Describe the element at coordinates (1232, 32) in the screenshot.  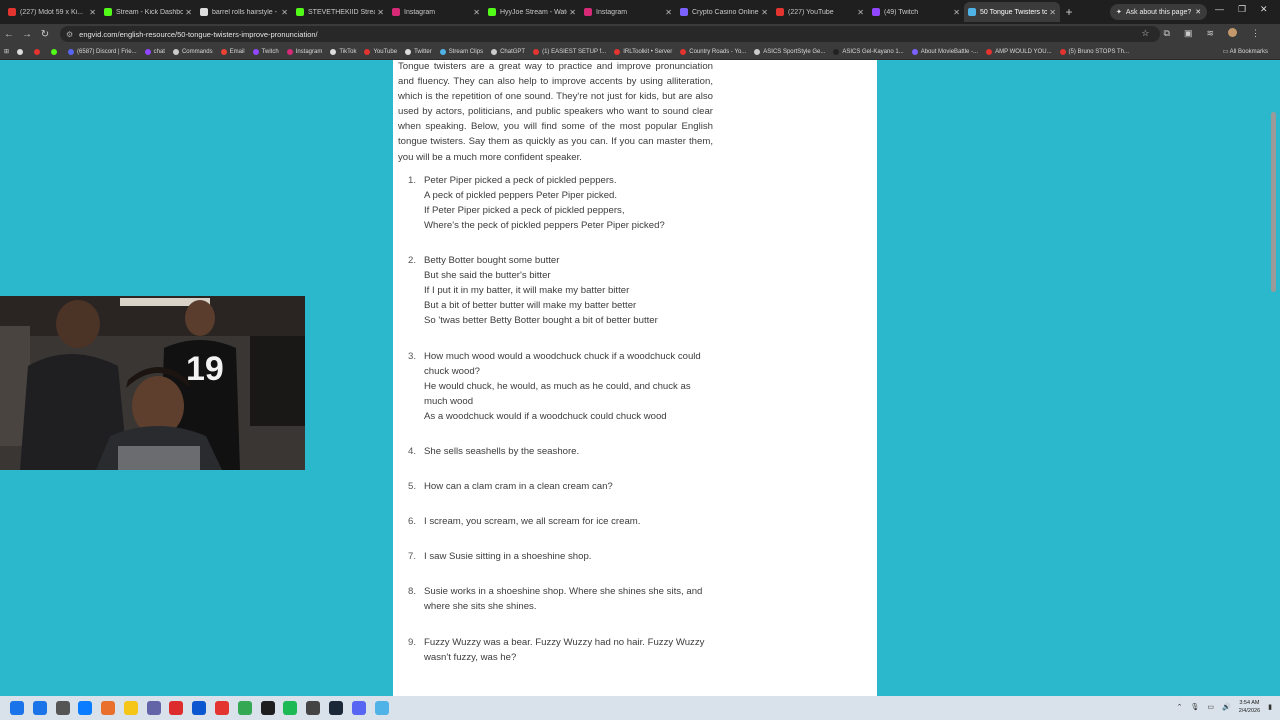
I see `profile-avatar` at that location.